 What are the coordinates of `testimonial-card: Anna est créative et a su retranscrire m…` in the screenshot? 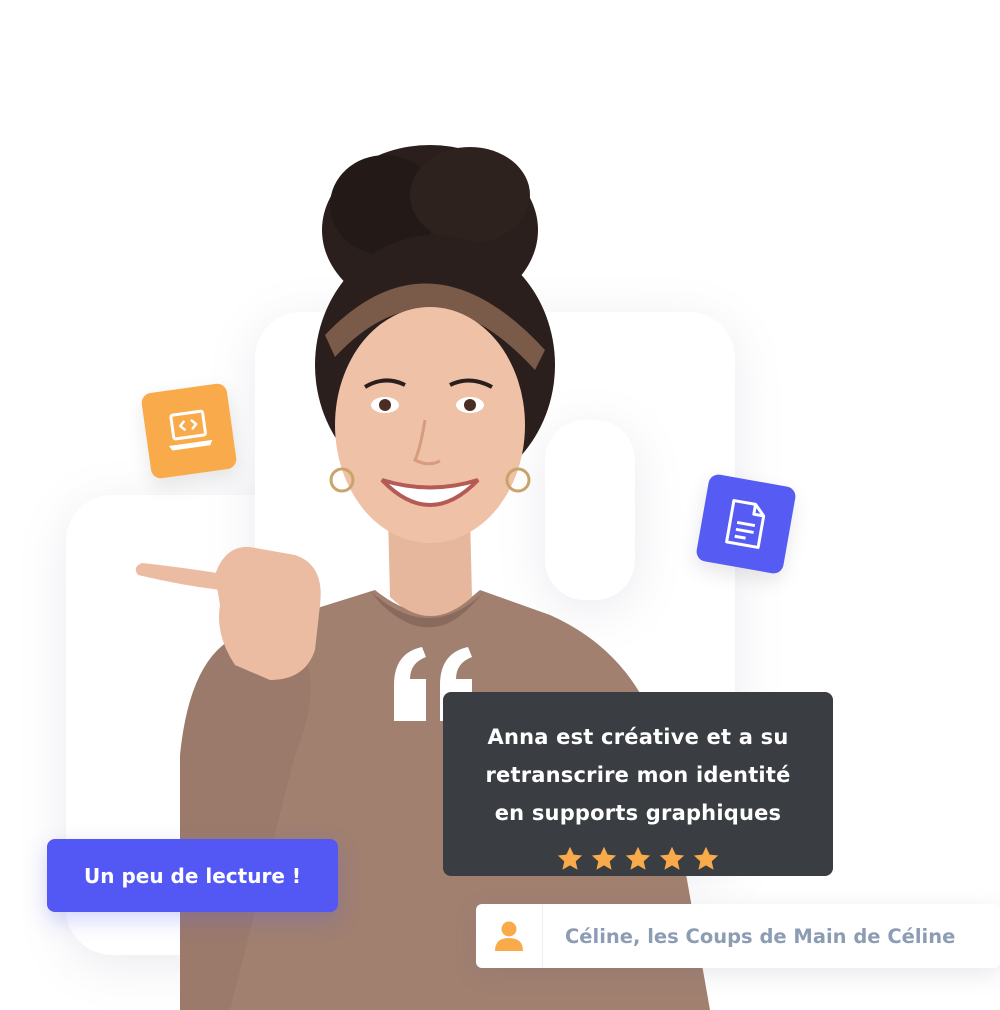 It's located at (638, 784).